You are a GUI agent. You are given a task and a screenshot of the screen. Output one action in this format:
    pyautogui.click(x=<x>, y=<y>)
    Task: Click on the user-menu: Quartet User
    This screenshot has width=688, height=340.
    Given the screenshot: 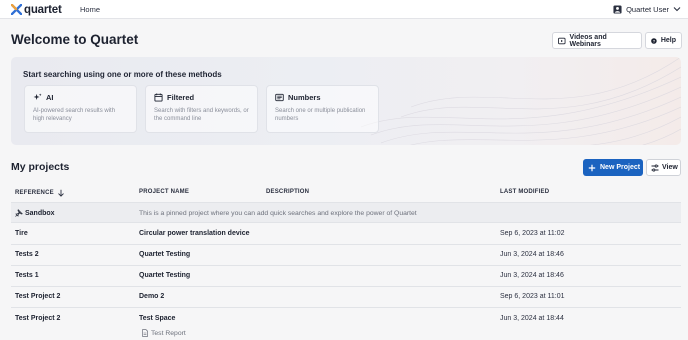 What is the action you would take?
    pyautogui.click(x=647, y=9)
    